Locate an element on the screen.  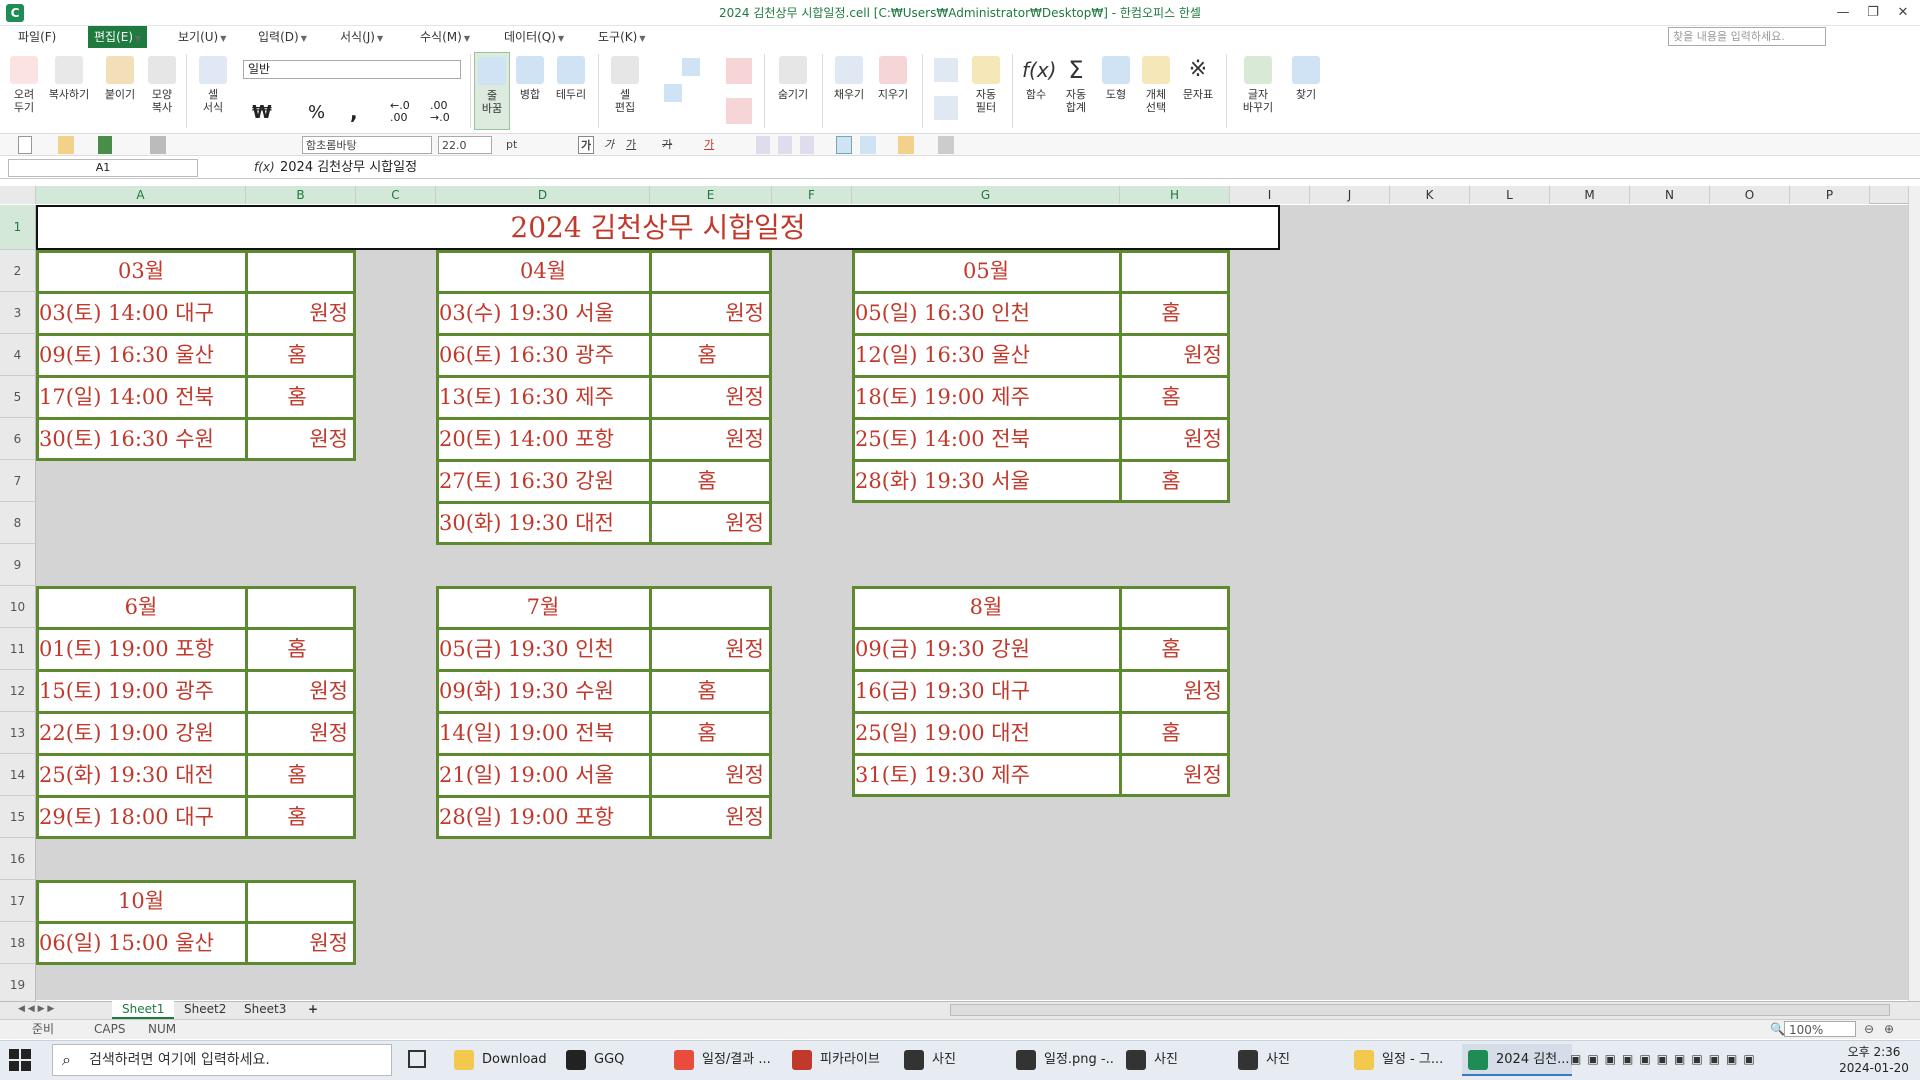
number-format-select: 일반 is located at coordinates (352, 69).